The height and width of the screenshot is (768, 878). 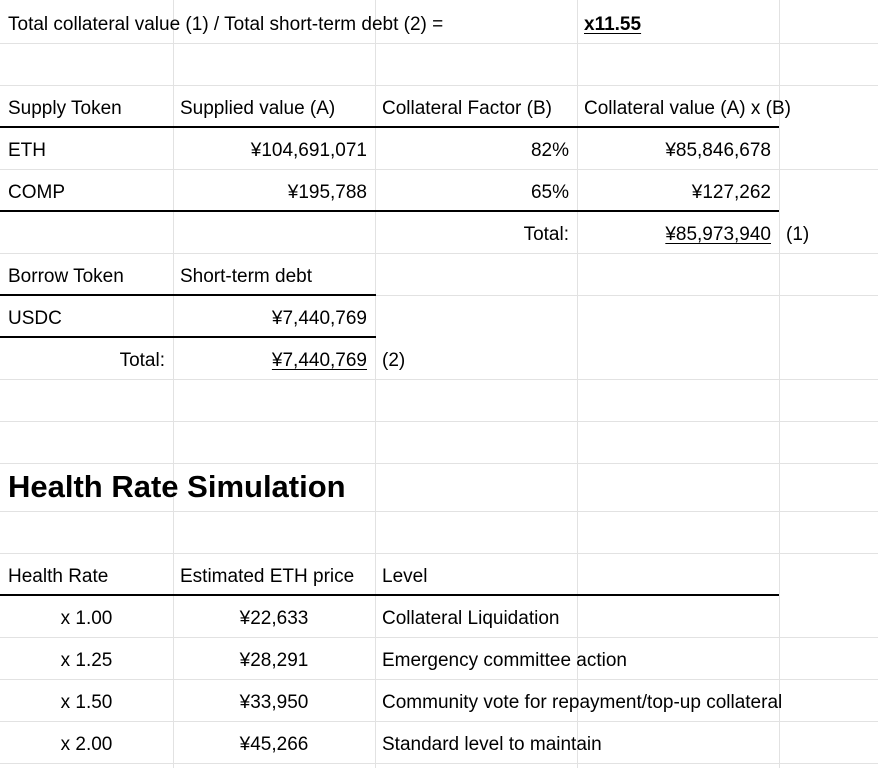 I want to click on borrow-row-debt: ¥7,440,769, so click(x=270, y=319).